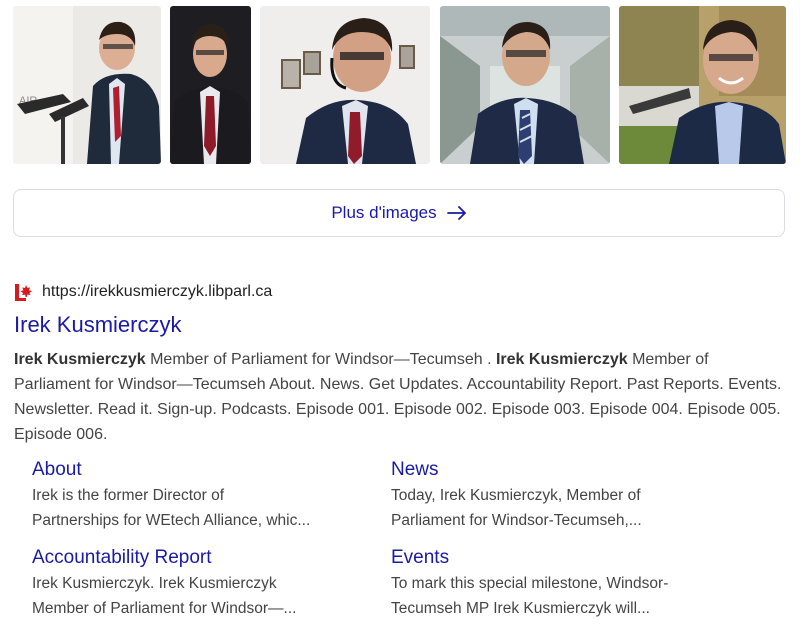 This screenshot has width=800, height=625. Describe the element at coordinates (530, 583) in the screenshot. I see `sitelink-desc-line1: To mark this special milestone, Windsor-` at that location.